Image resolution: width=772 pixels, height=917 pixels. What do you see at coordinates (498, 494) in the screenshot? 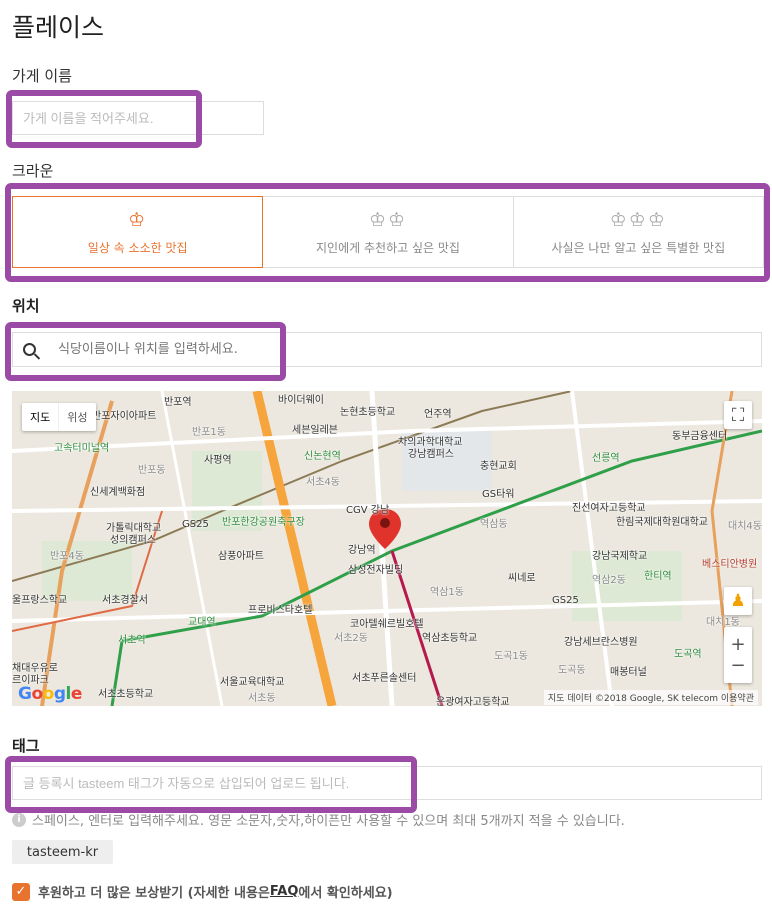
I see `map-label: GS타워` at bounding box center [498, 494].